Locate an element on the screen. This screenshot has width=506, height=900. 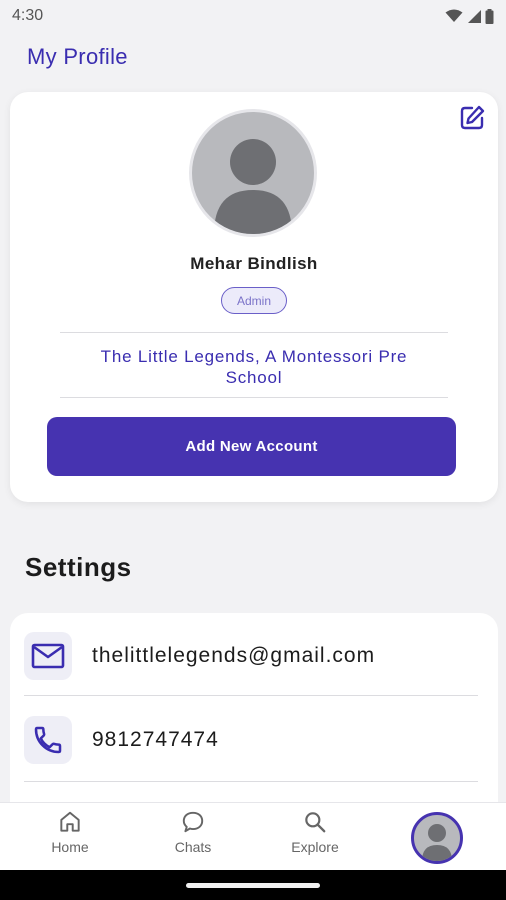
search-icon is located at coordinates (315, 822).